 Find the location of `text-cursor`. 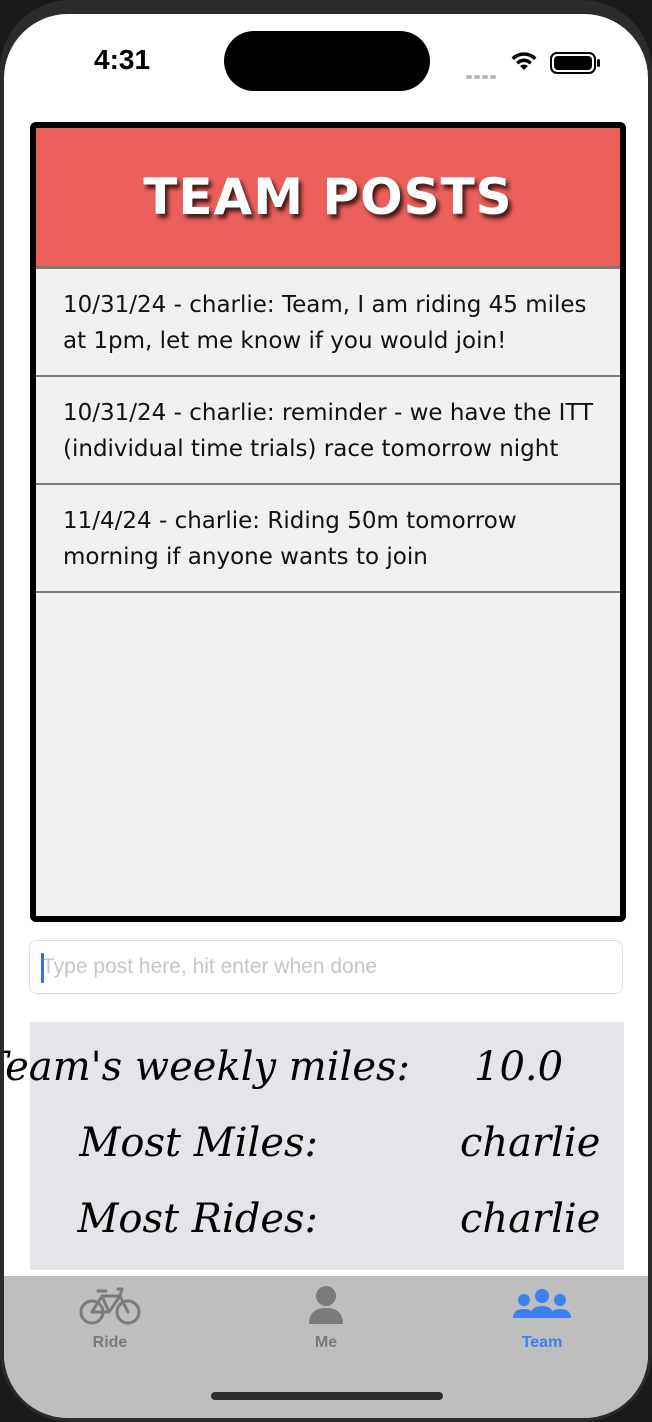

text-cursor is located at coordinates (42, 968).